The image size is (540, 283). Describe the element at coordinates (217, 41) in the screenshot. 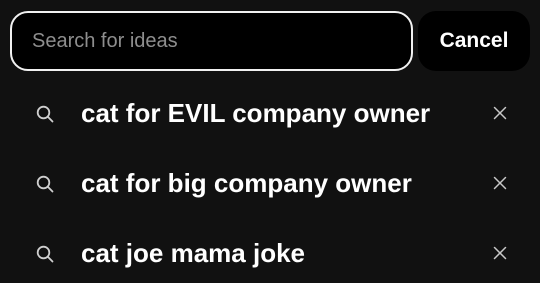

I see `search-input` at that location.